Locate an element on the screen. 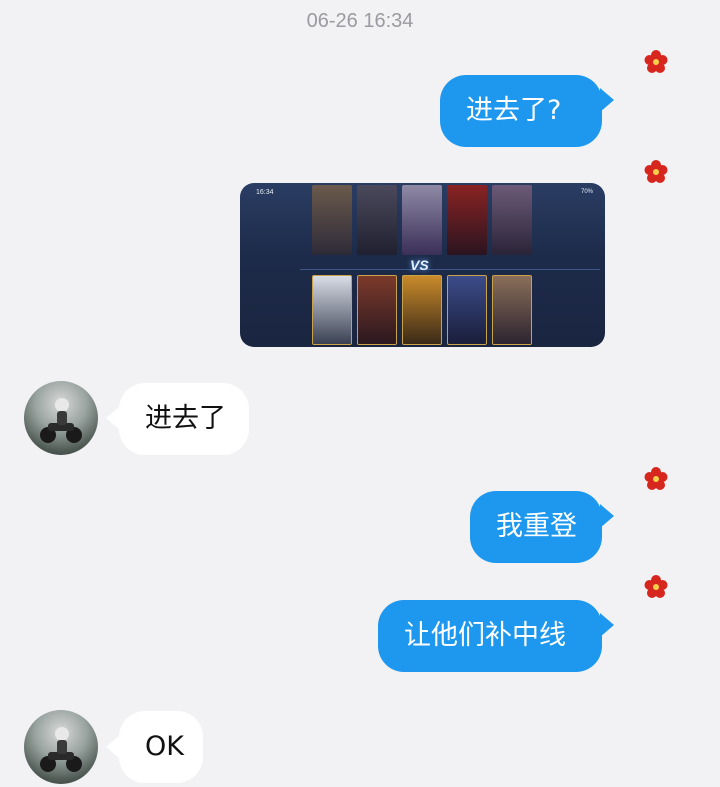  message-bubble-outgoing: 进去了? is located at coordinates (521, 111).